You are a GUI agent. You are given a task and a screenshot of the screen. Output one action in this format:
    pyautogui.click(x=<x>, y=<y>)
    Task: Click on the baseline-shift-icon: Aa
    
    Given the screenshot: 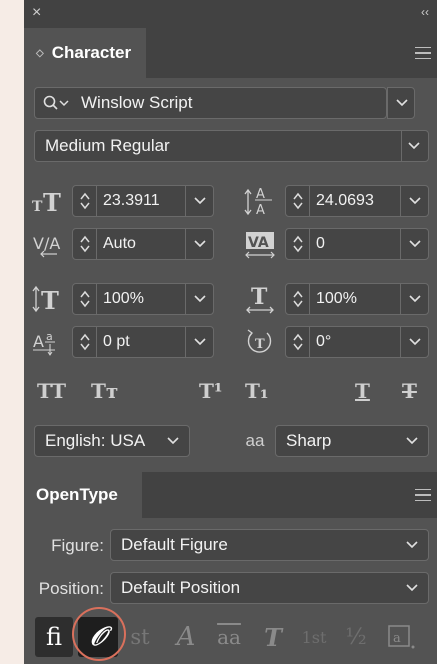 What is the action you would take?
    pyautogui.click(x=48, y=342)
    